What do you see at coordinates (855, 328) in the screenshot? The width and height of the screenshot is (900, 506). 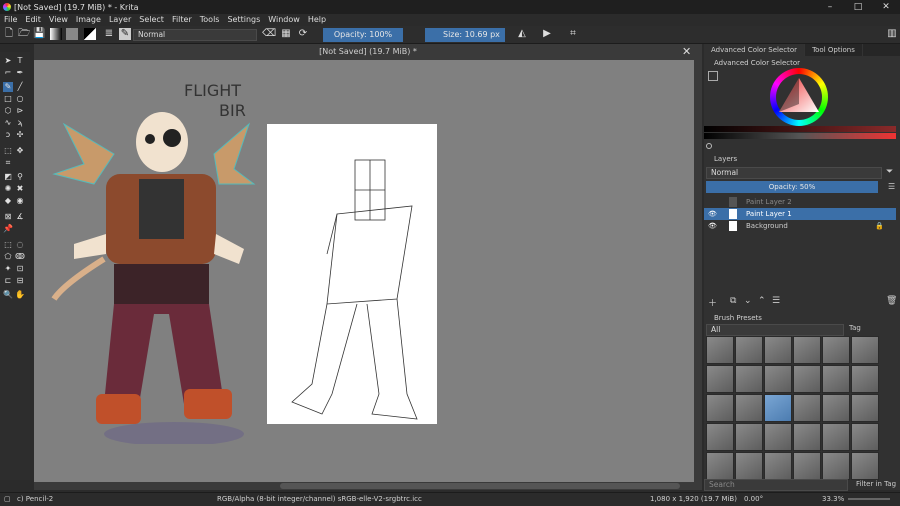 I see `tag-button: Tag` at bounding box center [855, 328].